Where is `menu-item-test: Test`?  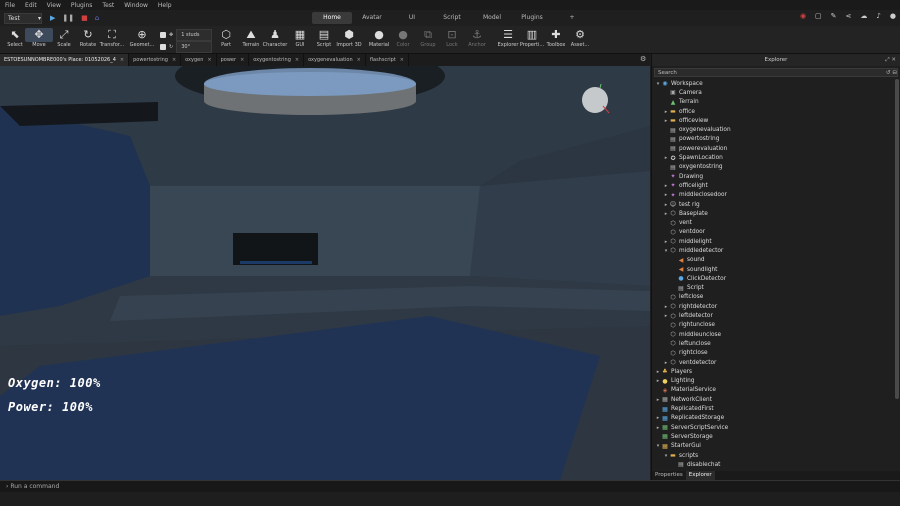
menu-item-test: Test is located at coordinates (108, 5).